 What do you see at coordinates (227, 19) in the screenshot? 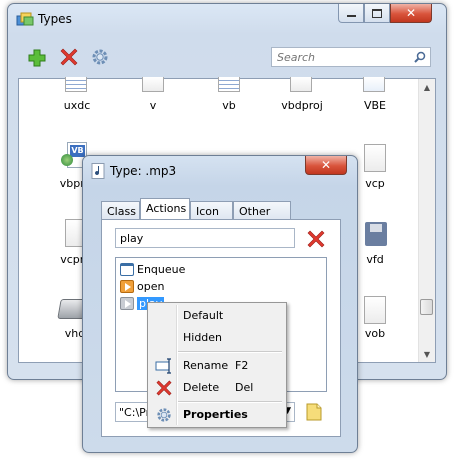
I see `types-titlebar: Types ✕` at bounding box center [227, 19].